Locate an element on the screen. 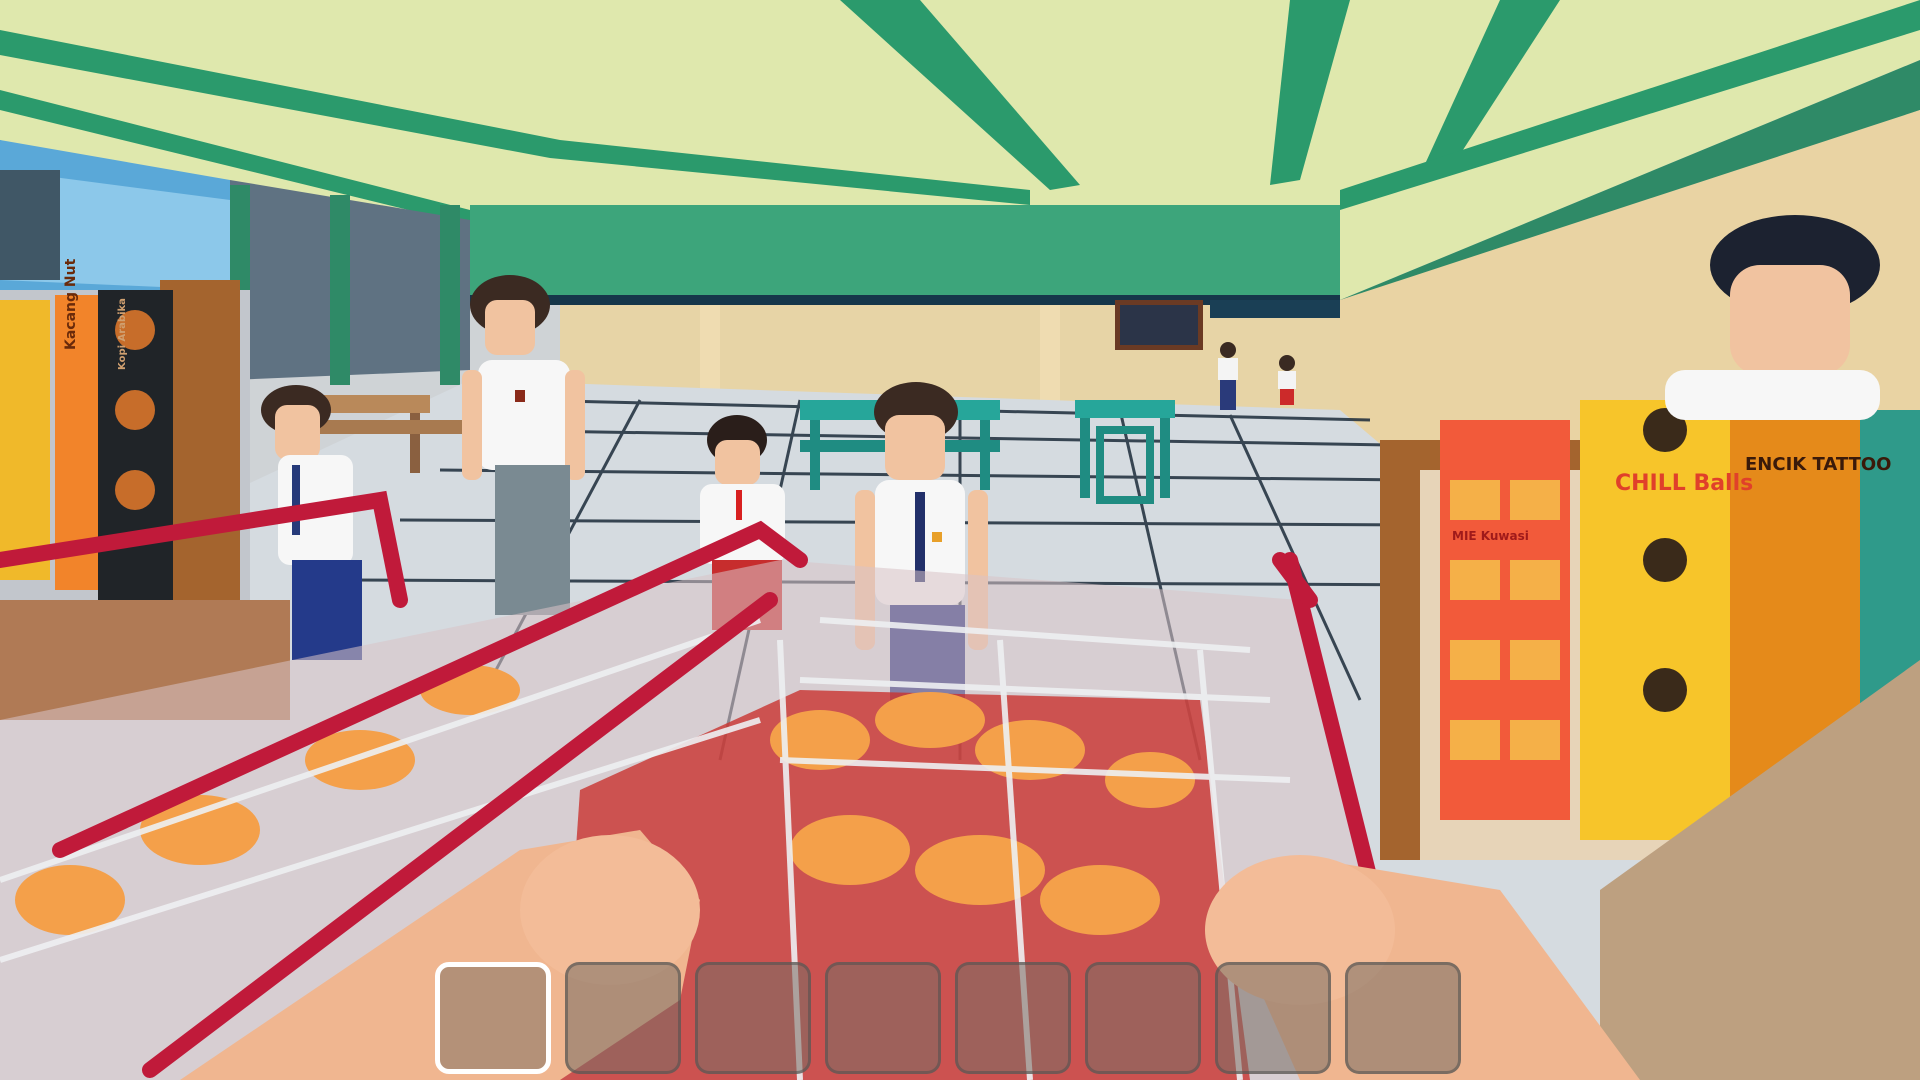  svg-text: MIE Kuwasi is located at coordinates (1490, 536).